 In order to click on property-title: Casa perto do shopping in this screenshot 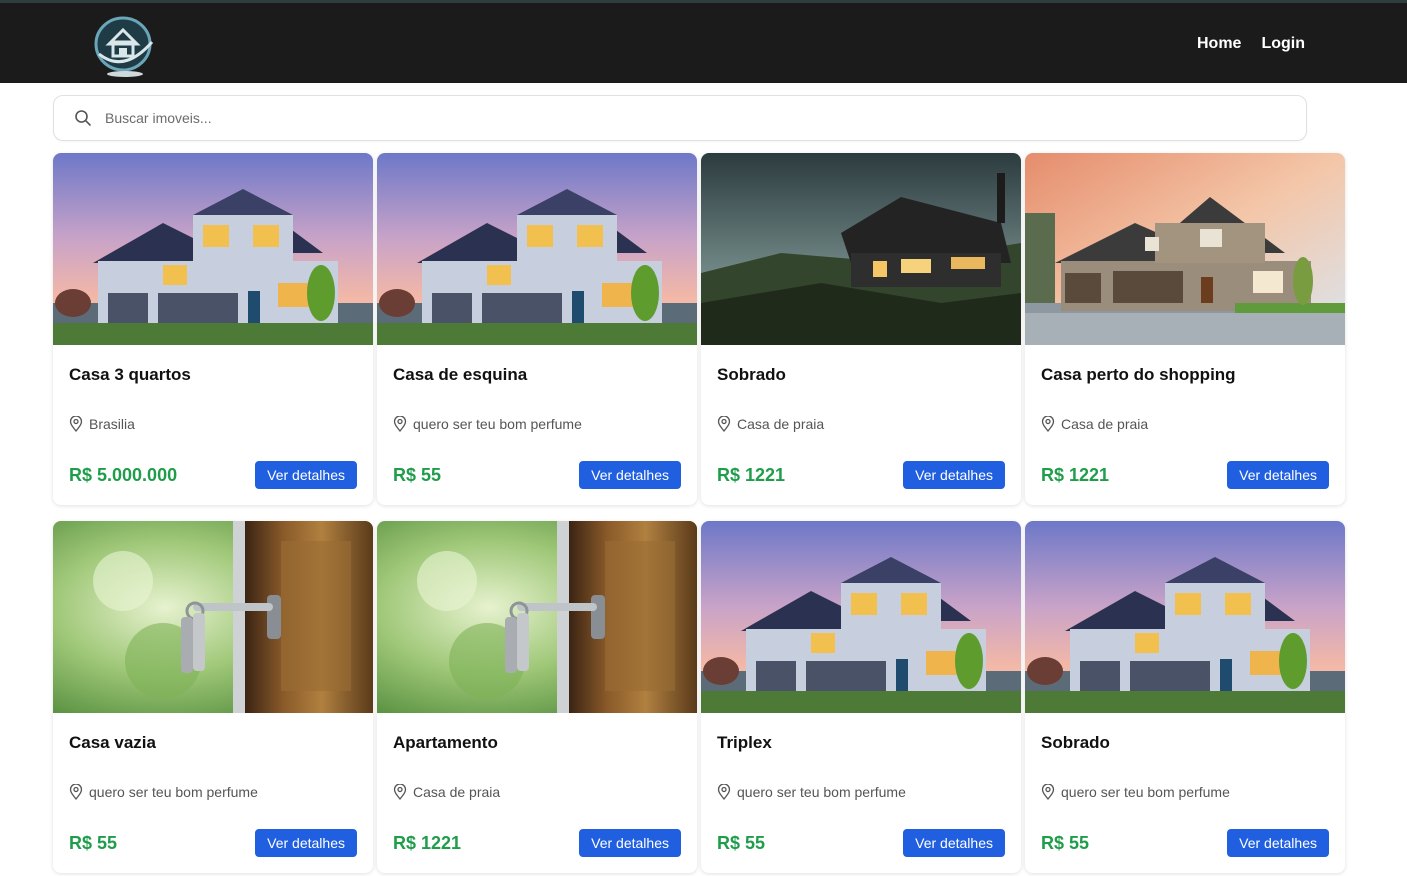, I will do `click(1138, 374)`.